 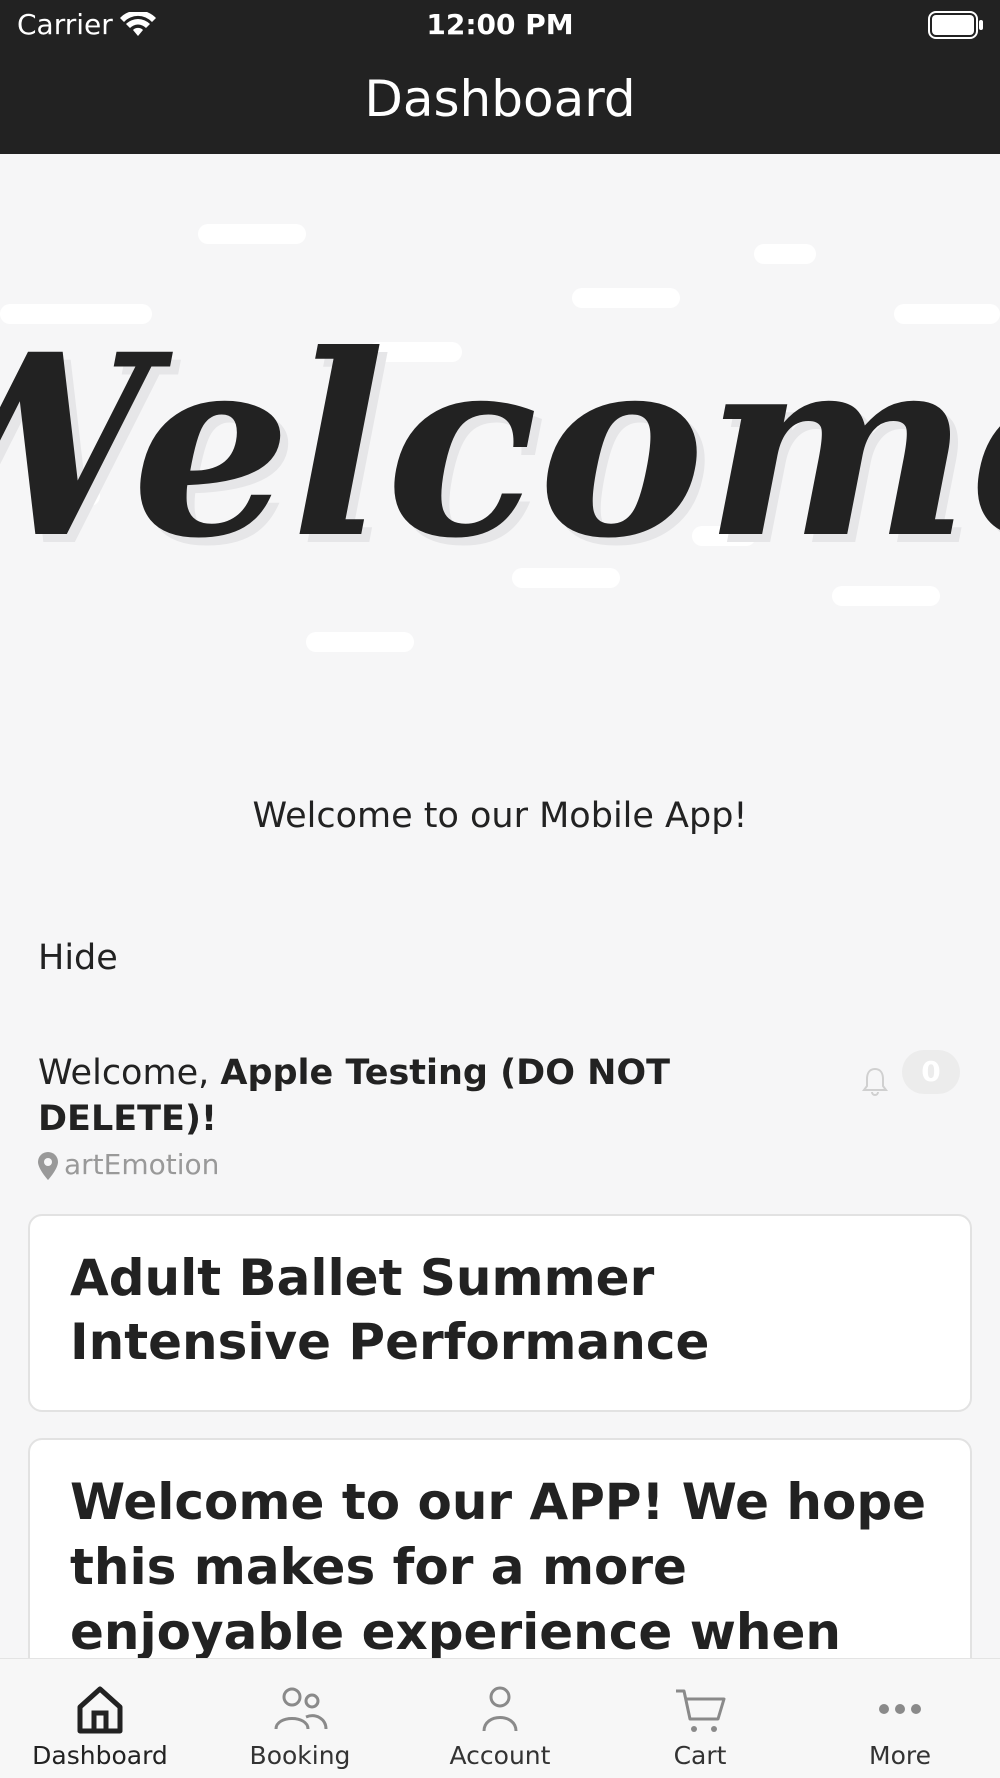 What do you see at coordinates (701, 1710) in the screenshot?
I see `cart-icon` at bounding box center [701, 1710].